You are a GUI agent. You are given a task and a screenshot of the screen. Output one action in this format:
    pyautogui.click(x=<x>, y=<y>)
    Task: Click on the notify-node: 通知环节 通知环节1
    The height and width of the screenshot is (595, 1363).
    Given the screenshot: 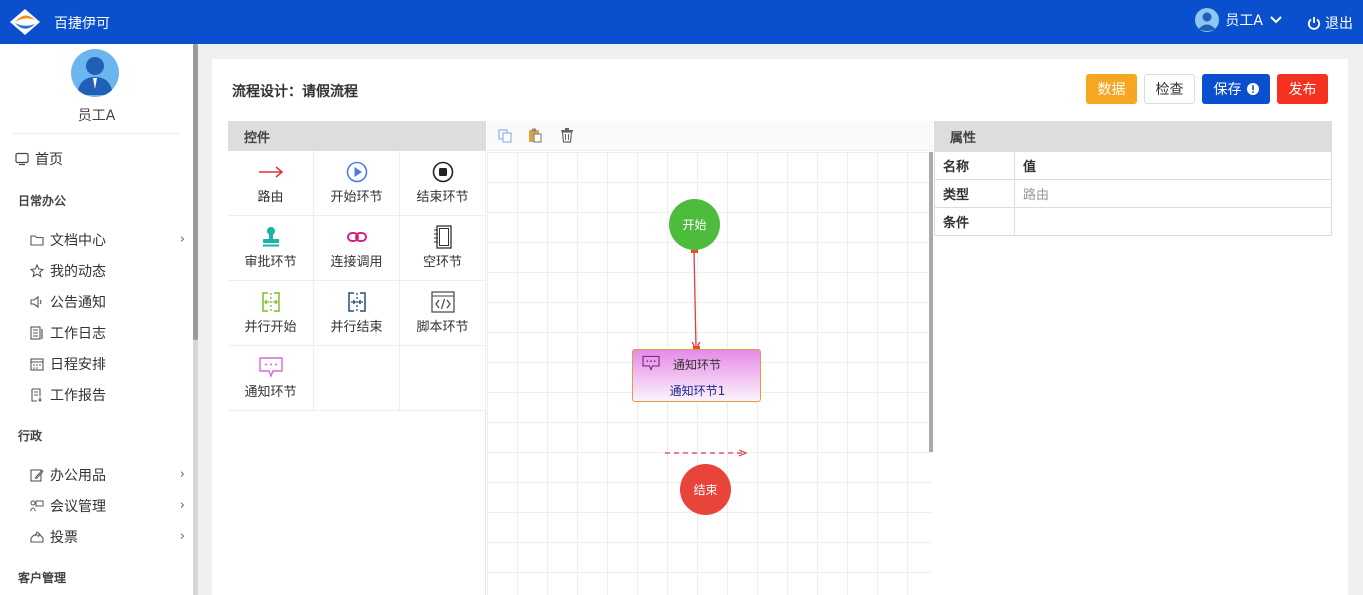 What is the action you would take?
    pyautogui.click(x=696, y=375)
    